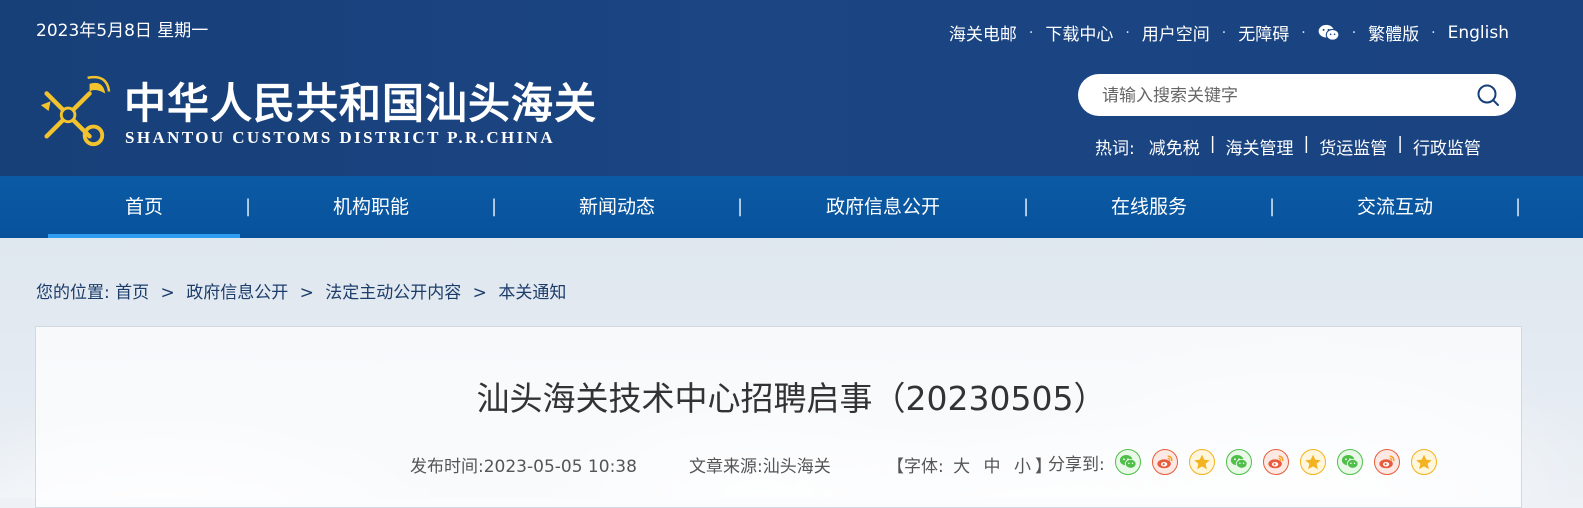 This screenshot has height=508, width=1583. Describe the element at coordinates (393, 293) in the screenshot. I see `breadcrumb-statutory: 法定主动公开内容` at that location.